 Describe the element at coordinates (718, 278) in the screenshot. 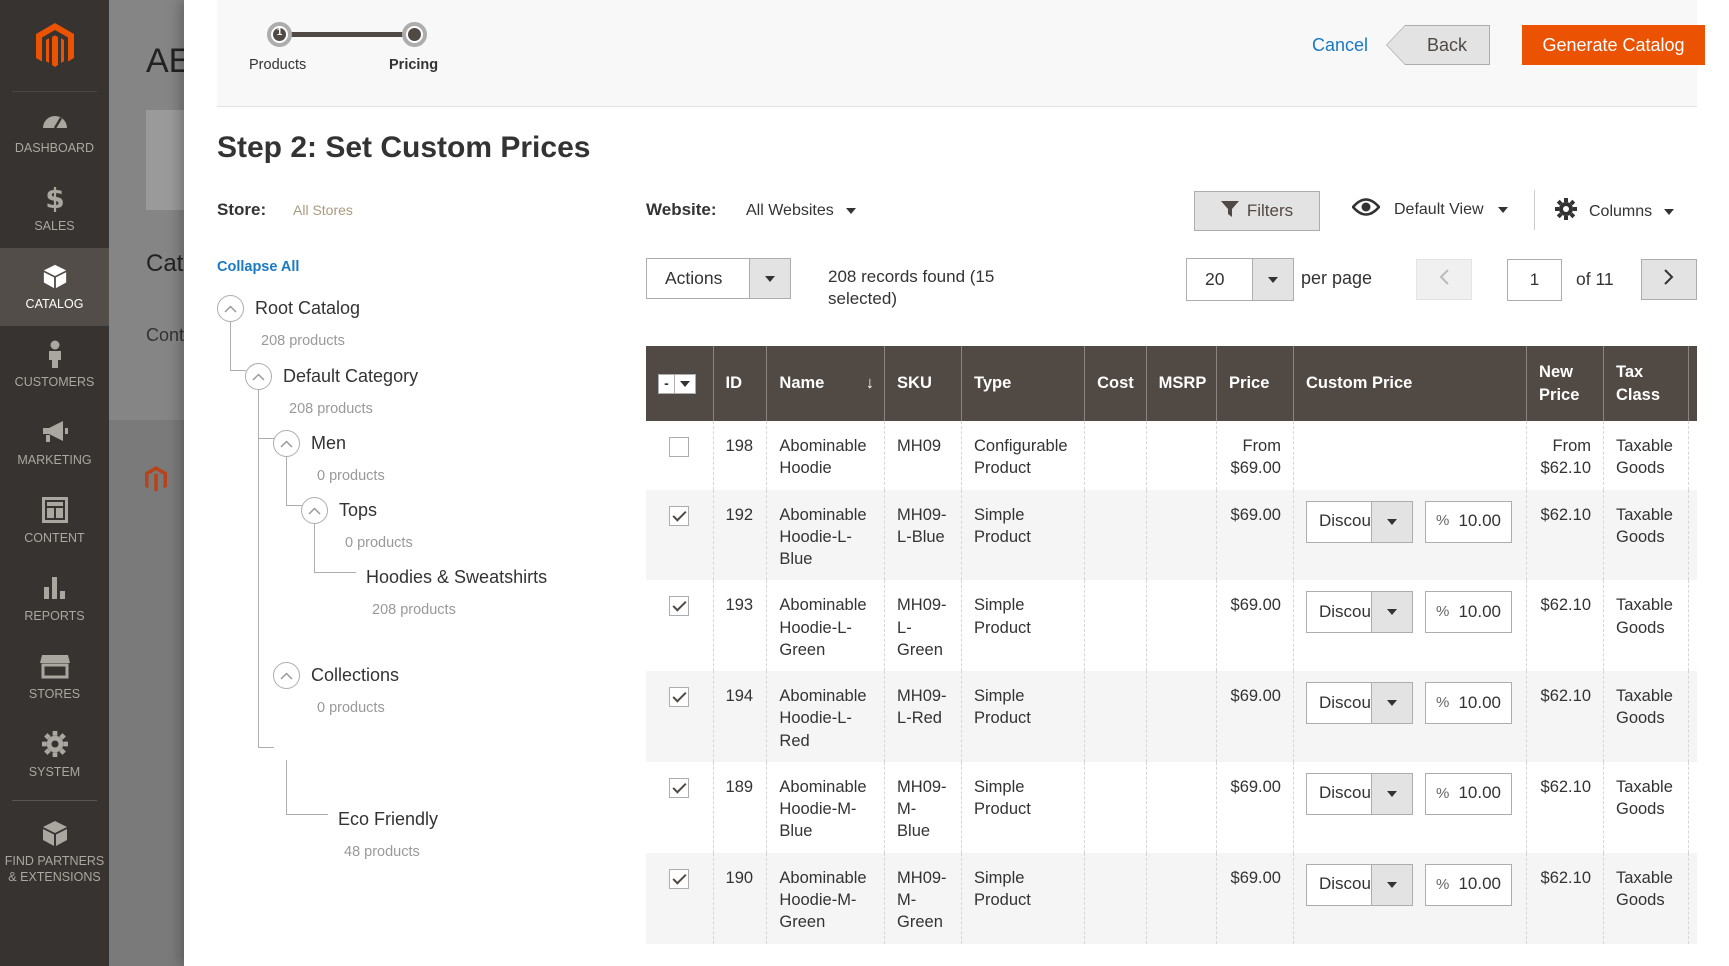

I see `actions-dropdown: Actions` at that location.